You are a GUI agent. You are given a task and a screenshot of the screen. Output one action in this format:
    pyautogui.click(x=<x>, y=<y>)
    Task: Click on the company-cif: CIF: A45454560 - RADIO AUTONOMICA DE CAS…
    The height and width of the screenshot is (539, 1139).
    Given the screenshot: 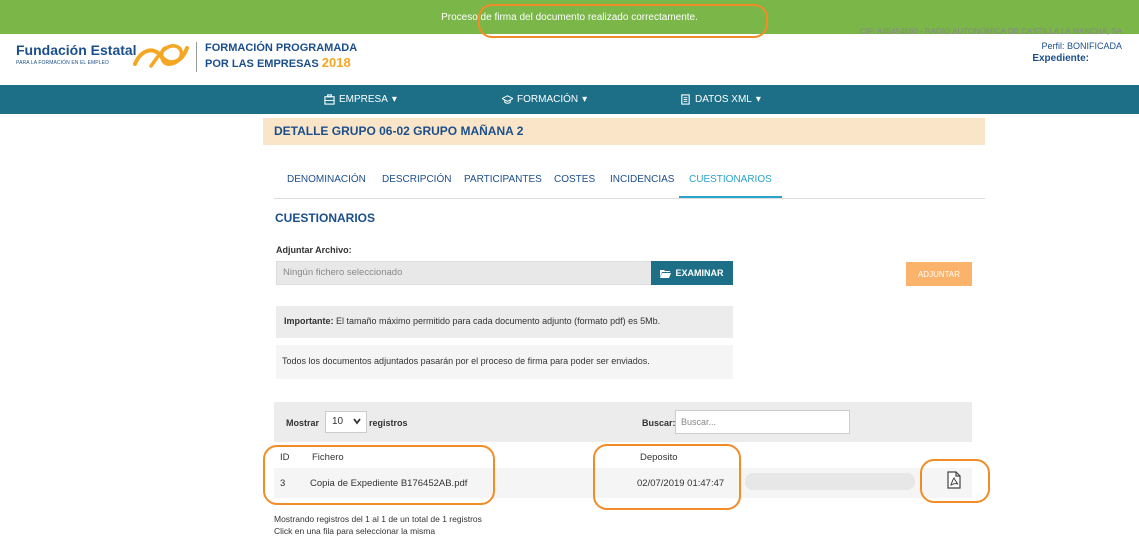 What is the action you would take?
    pyautogui.click(x=991, y=32)
    